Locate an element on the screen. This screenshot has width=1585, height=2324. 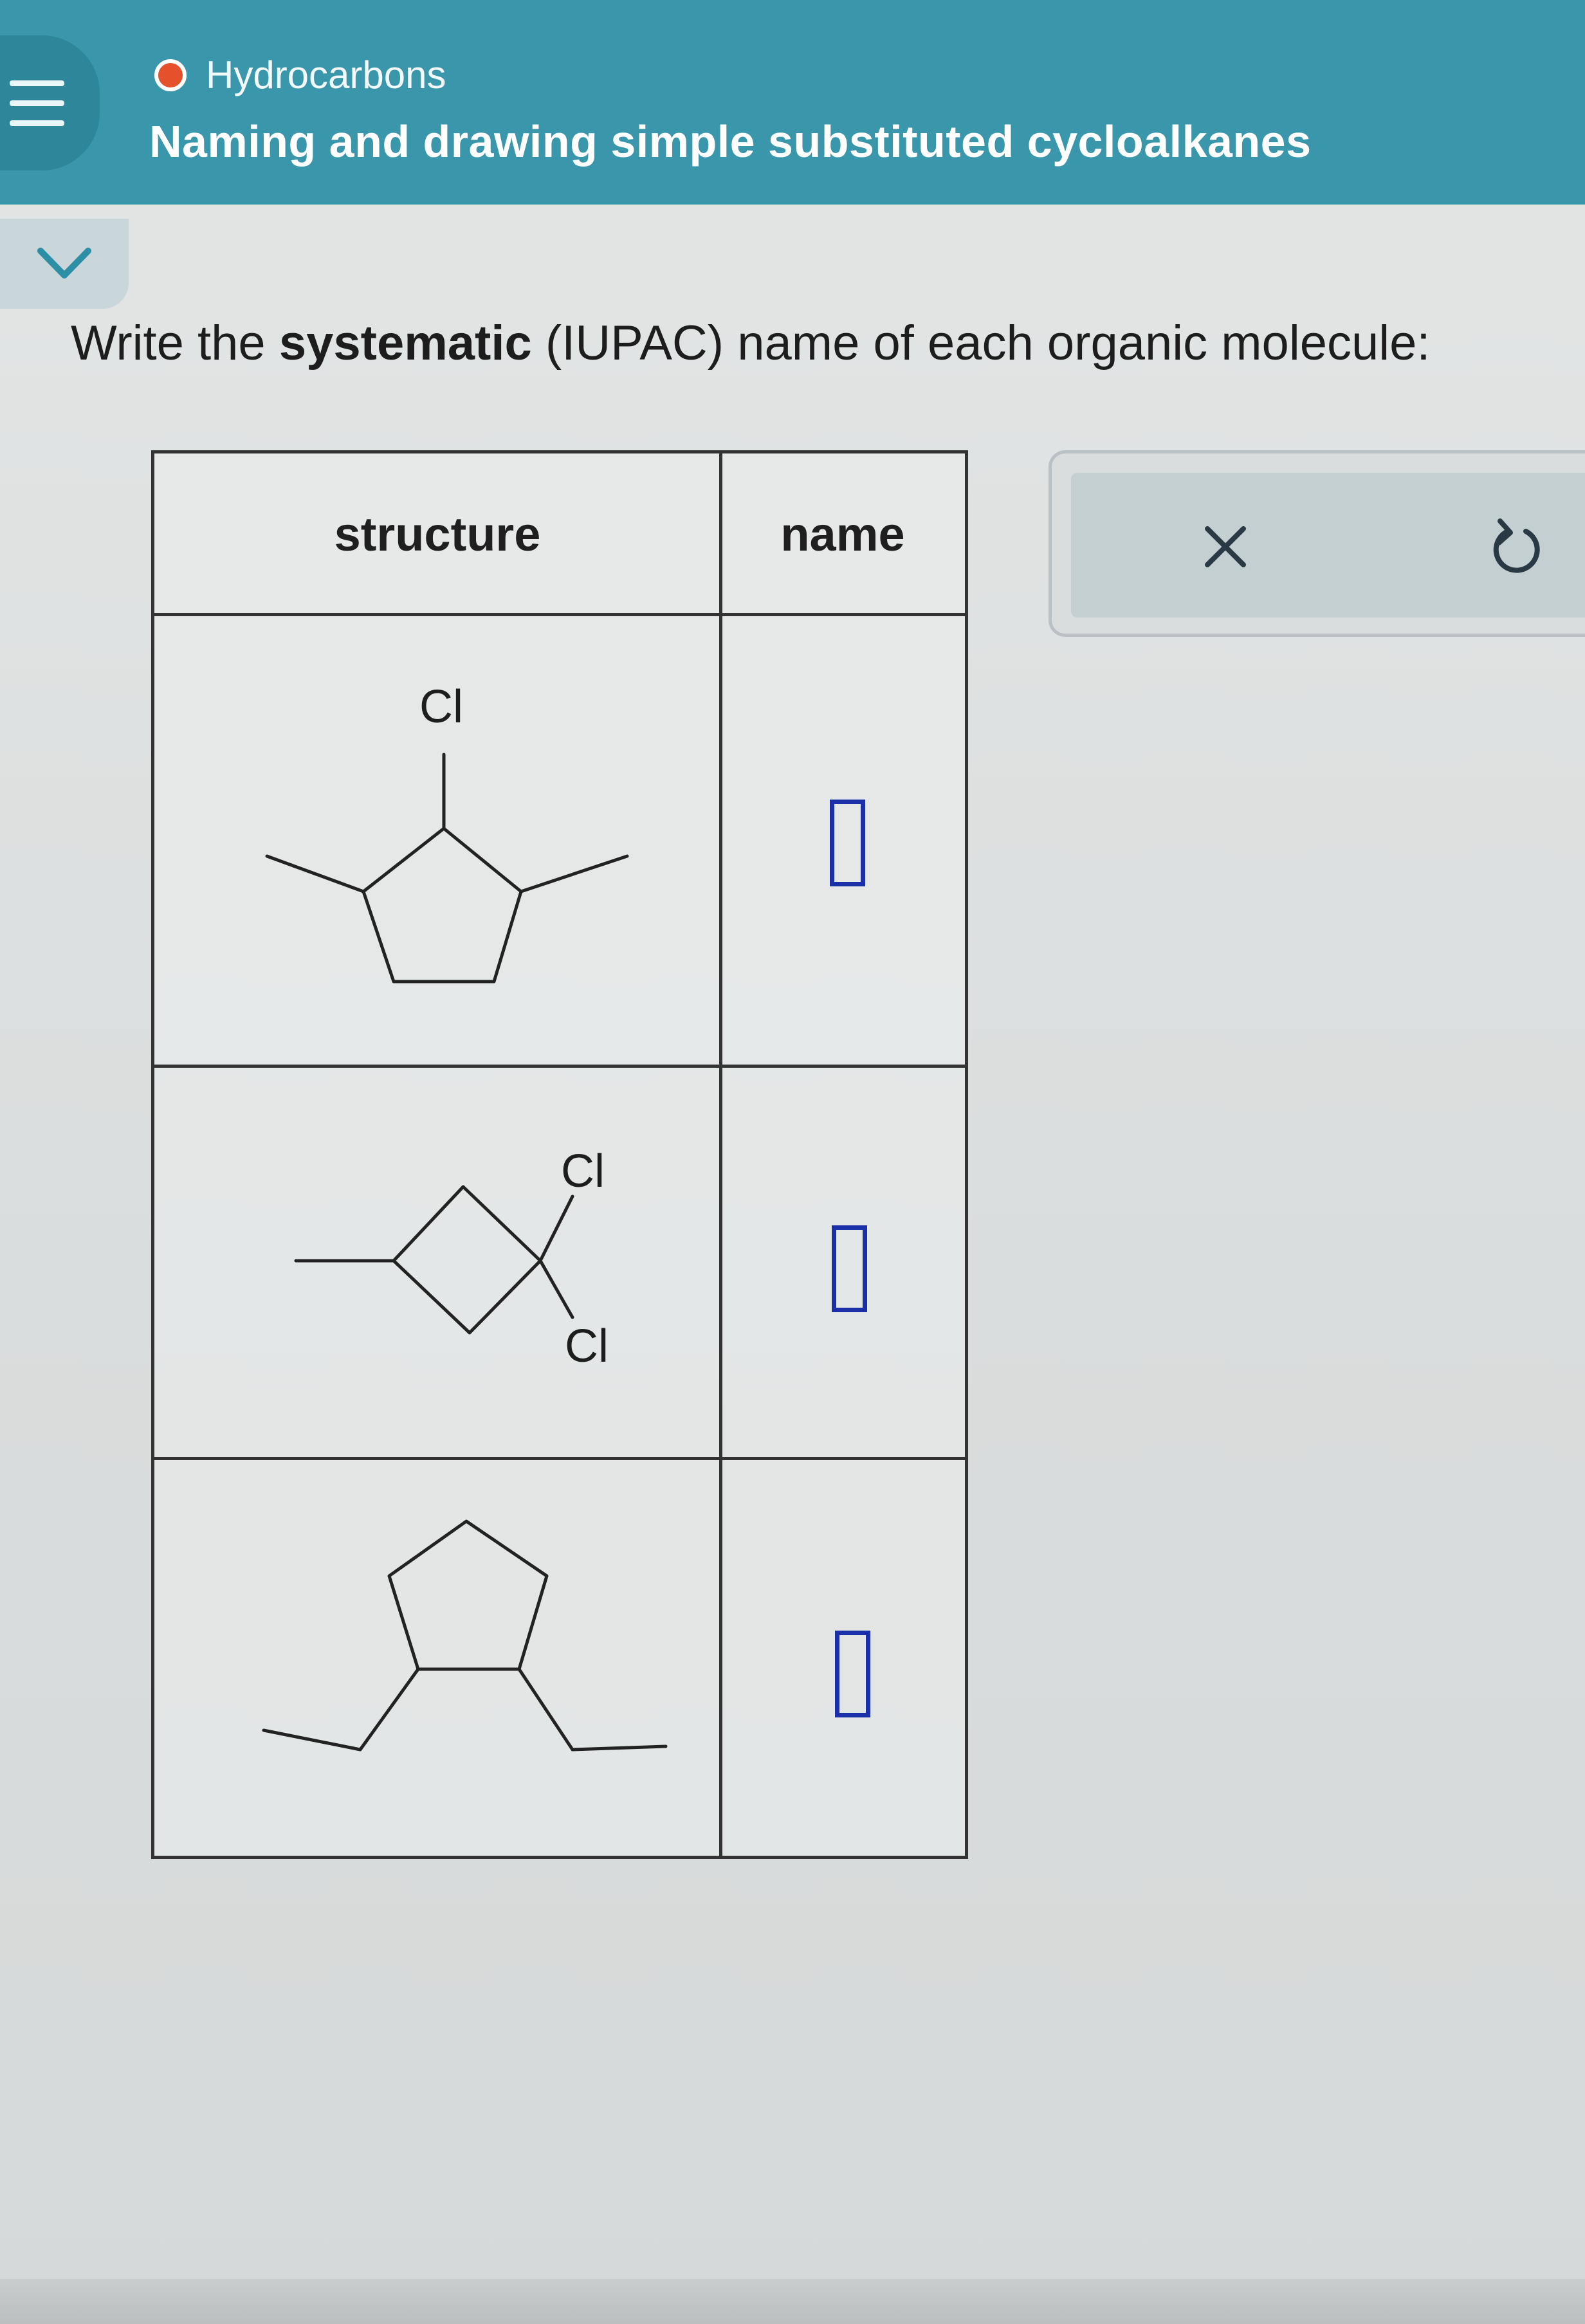
breadcrumb: Hydrocarbons is located at coordinates (300, 75).